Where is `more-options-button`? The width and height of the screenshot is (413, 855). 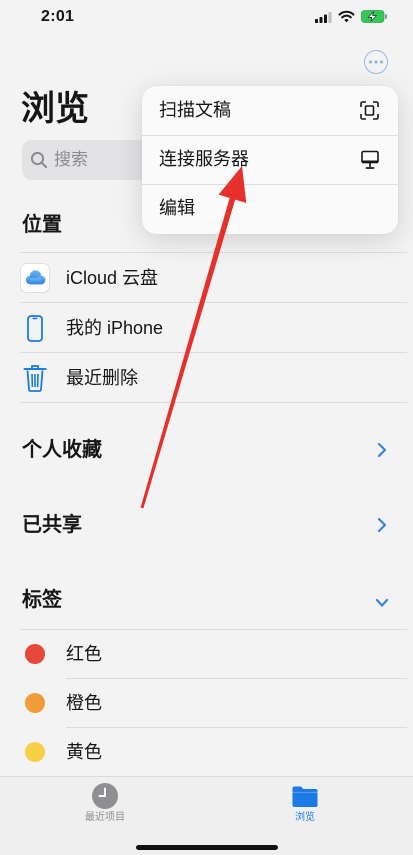
more-options-button is located at coordinates (376, 62).